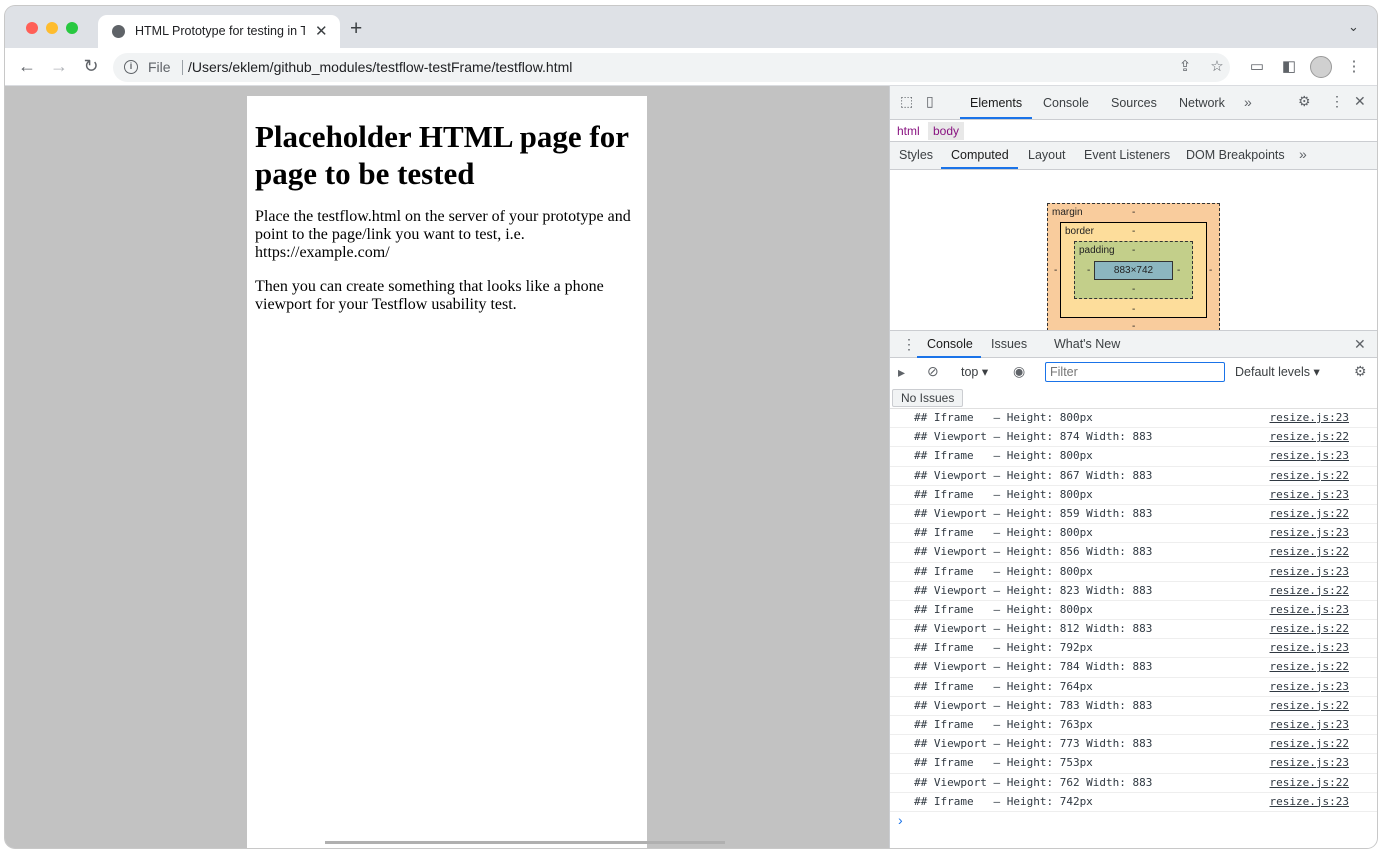 This screenshot has height=854, width=1384. I want to click on close-tab-button: ✕, so click(321, 31).